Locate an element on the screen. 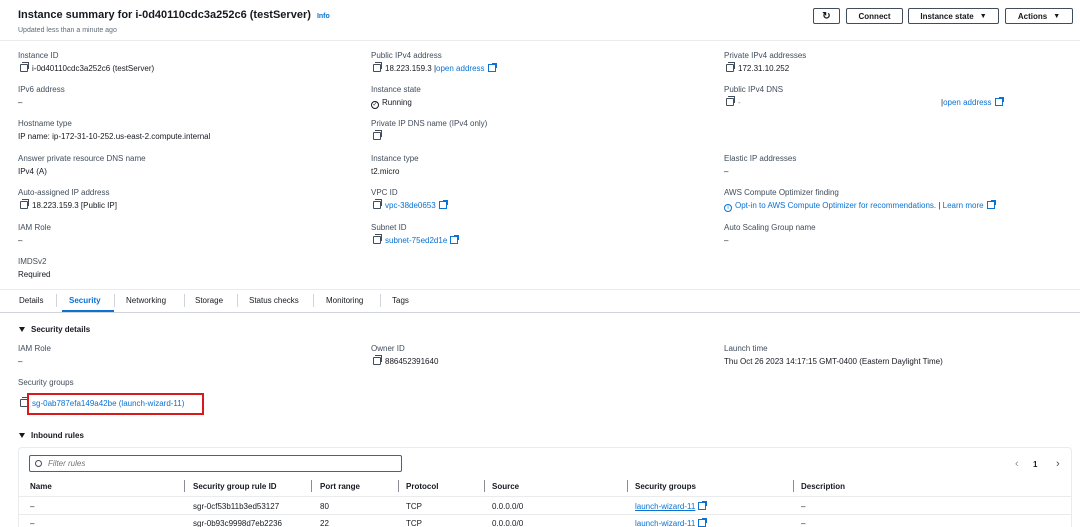 This screenshot has width=1080, height=527. col-source: Source is located at coordinates (505, 486).